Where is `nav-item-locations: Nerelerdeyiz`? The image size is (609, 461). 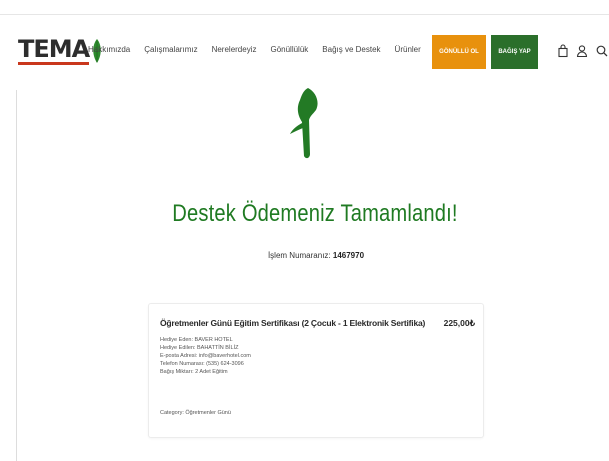 nav-item-locations: Nerelerdeyiz is located at coordinates (234, 49).